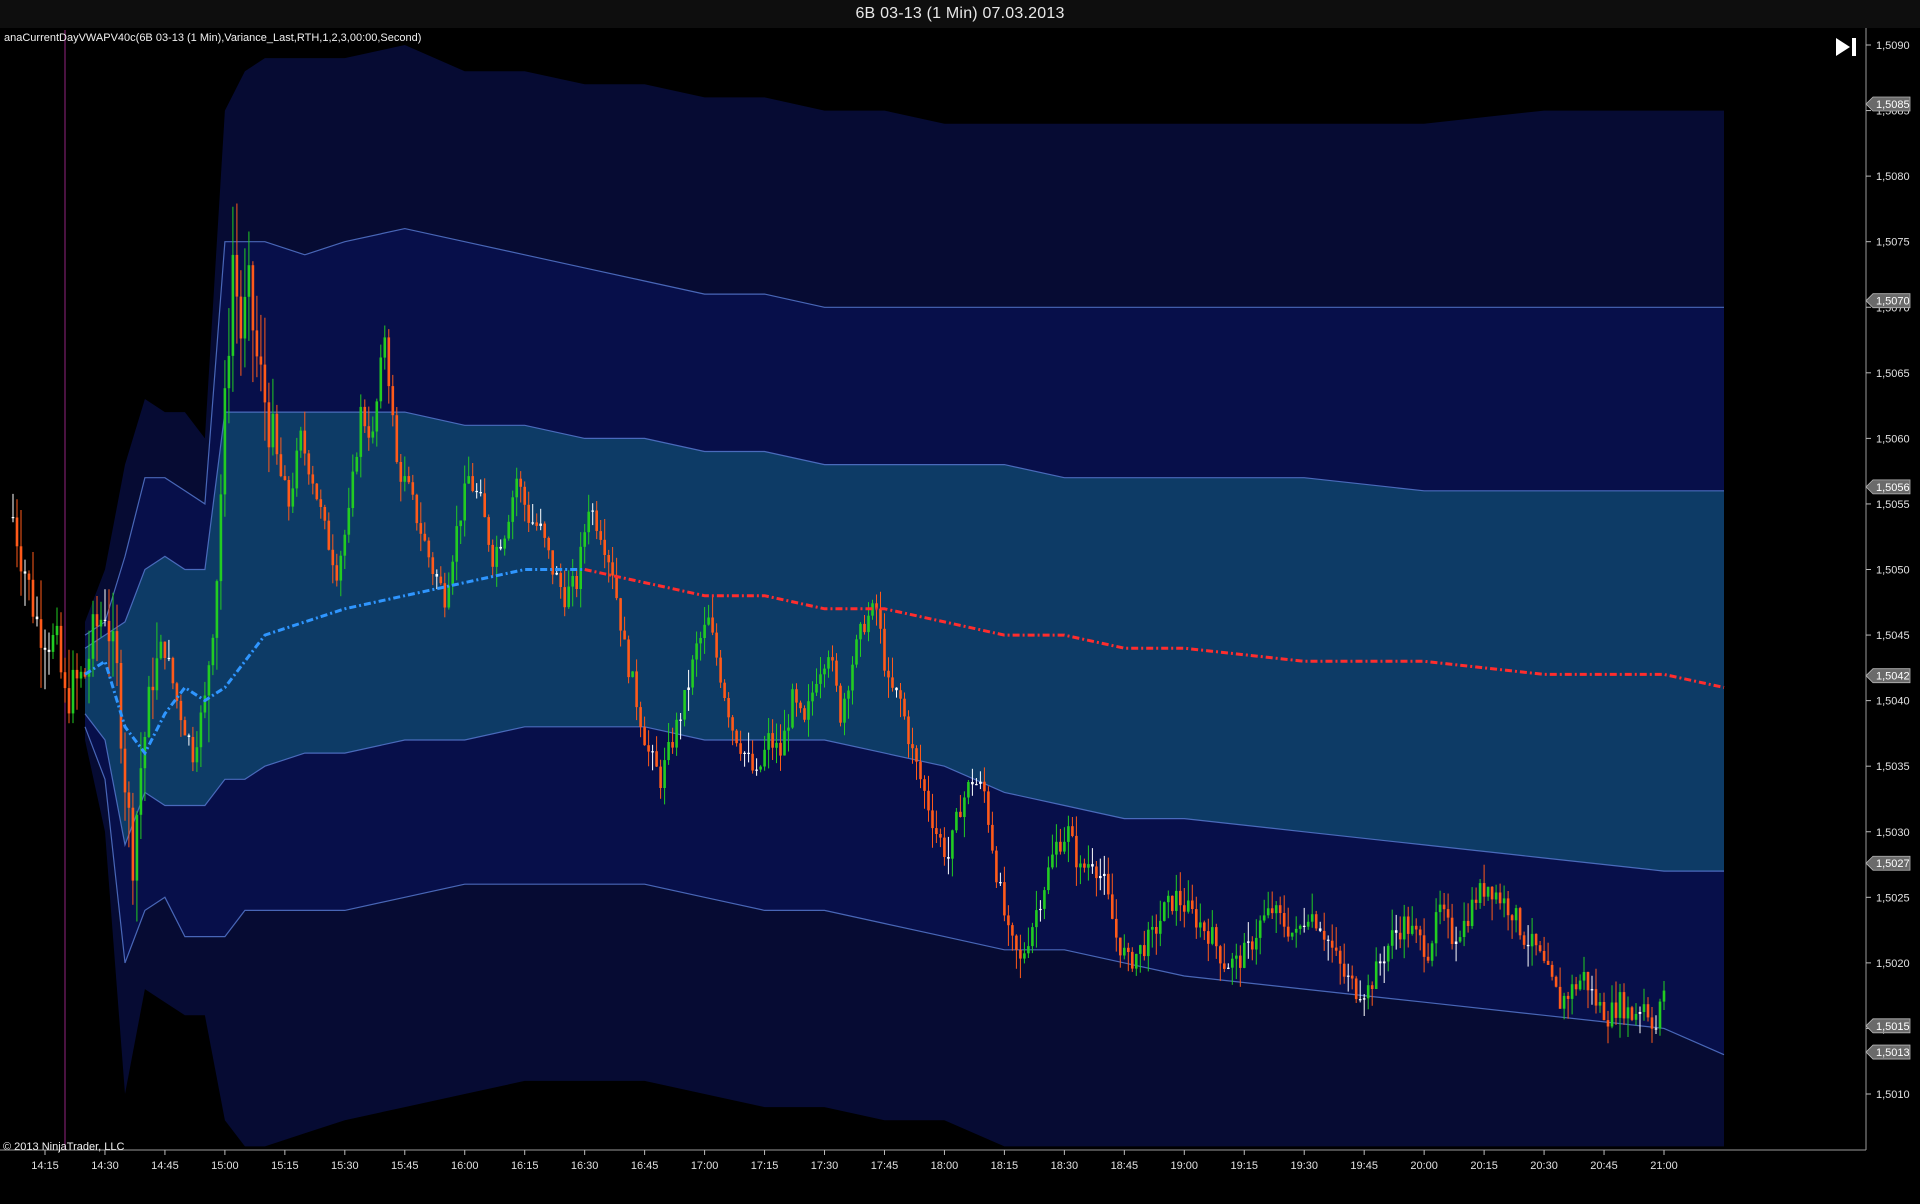 The height and width of the screenshot is (1204, 1920). Describe the element at coordinates (1893, 833) in the screenshot. I see `y-tick-label: 1,5030` at that location.